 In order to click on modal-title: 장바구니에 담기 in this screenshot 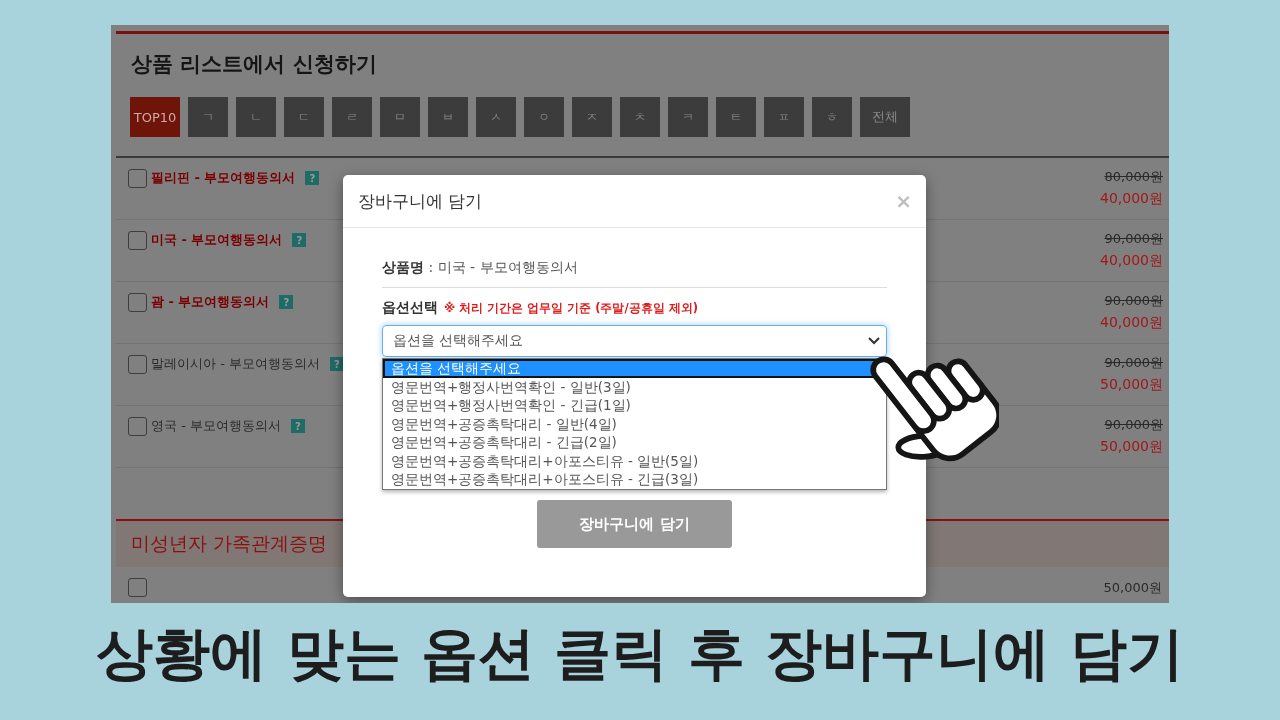, I will do `click(420, 201)`.